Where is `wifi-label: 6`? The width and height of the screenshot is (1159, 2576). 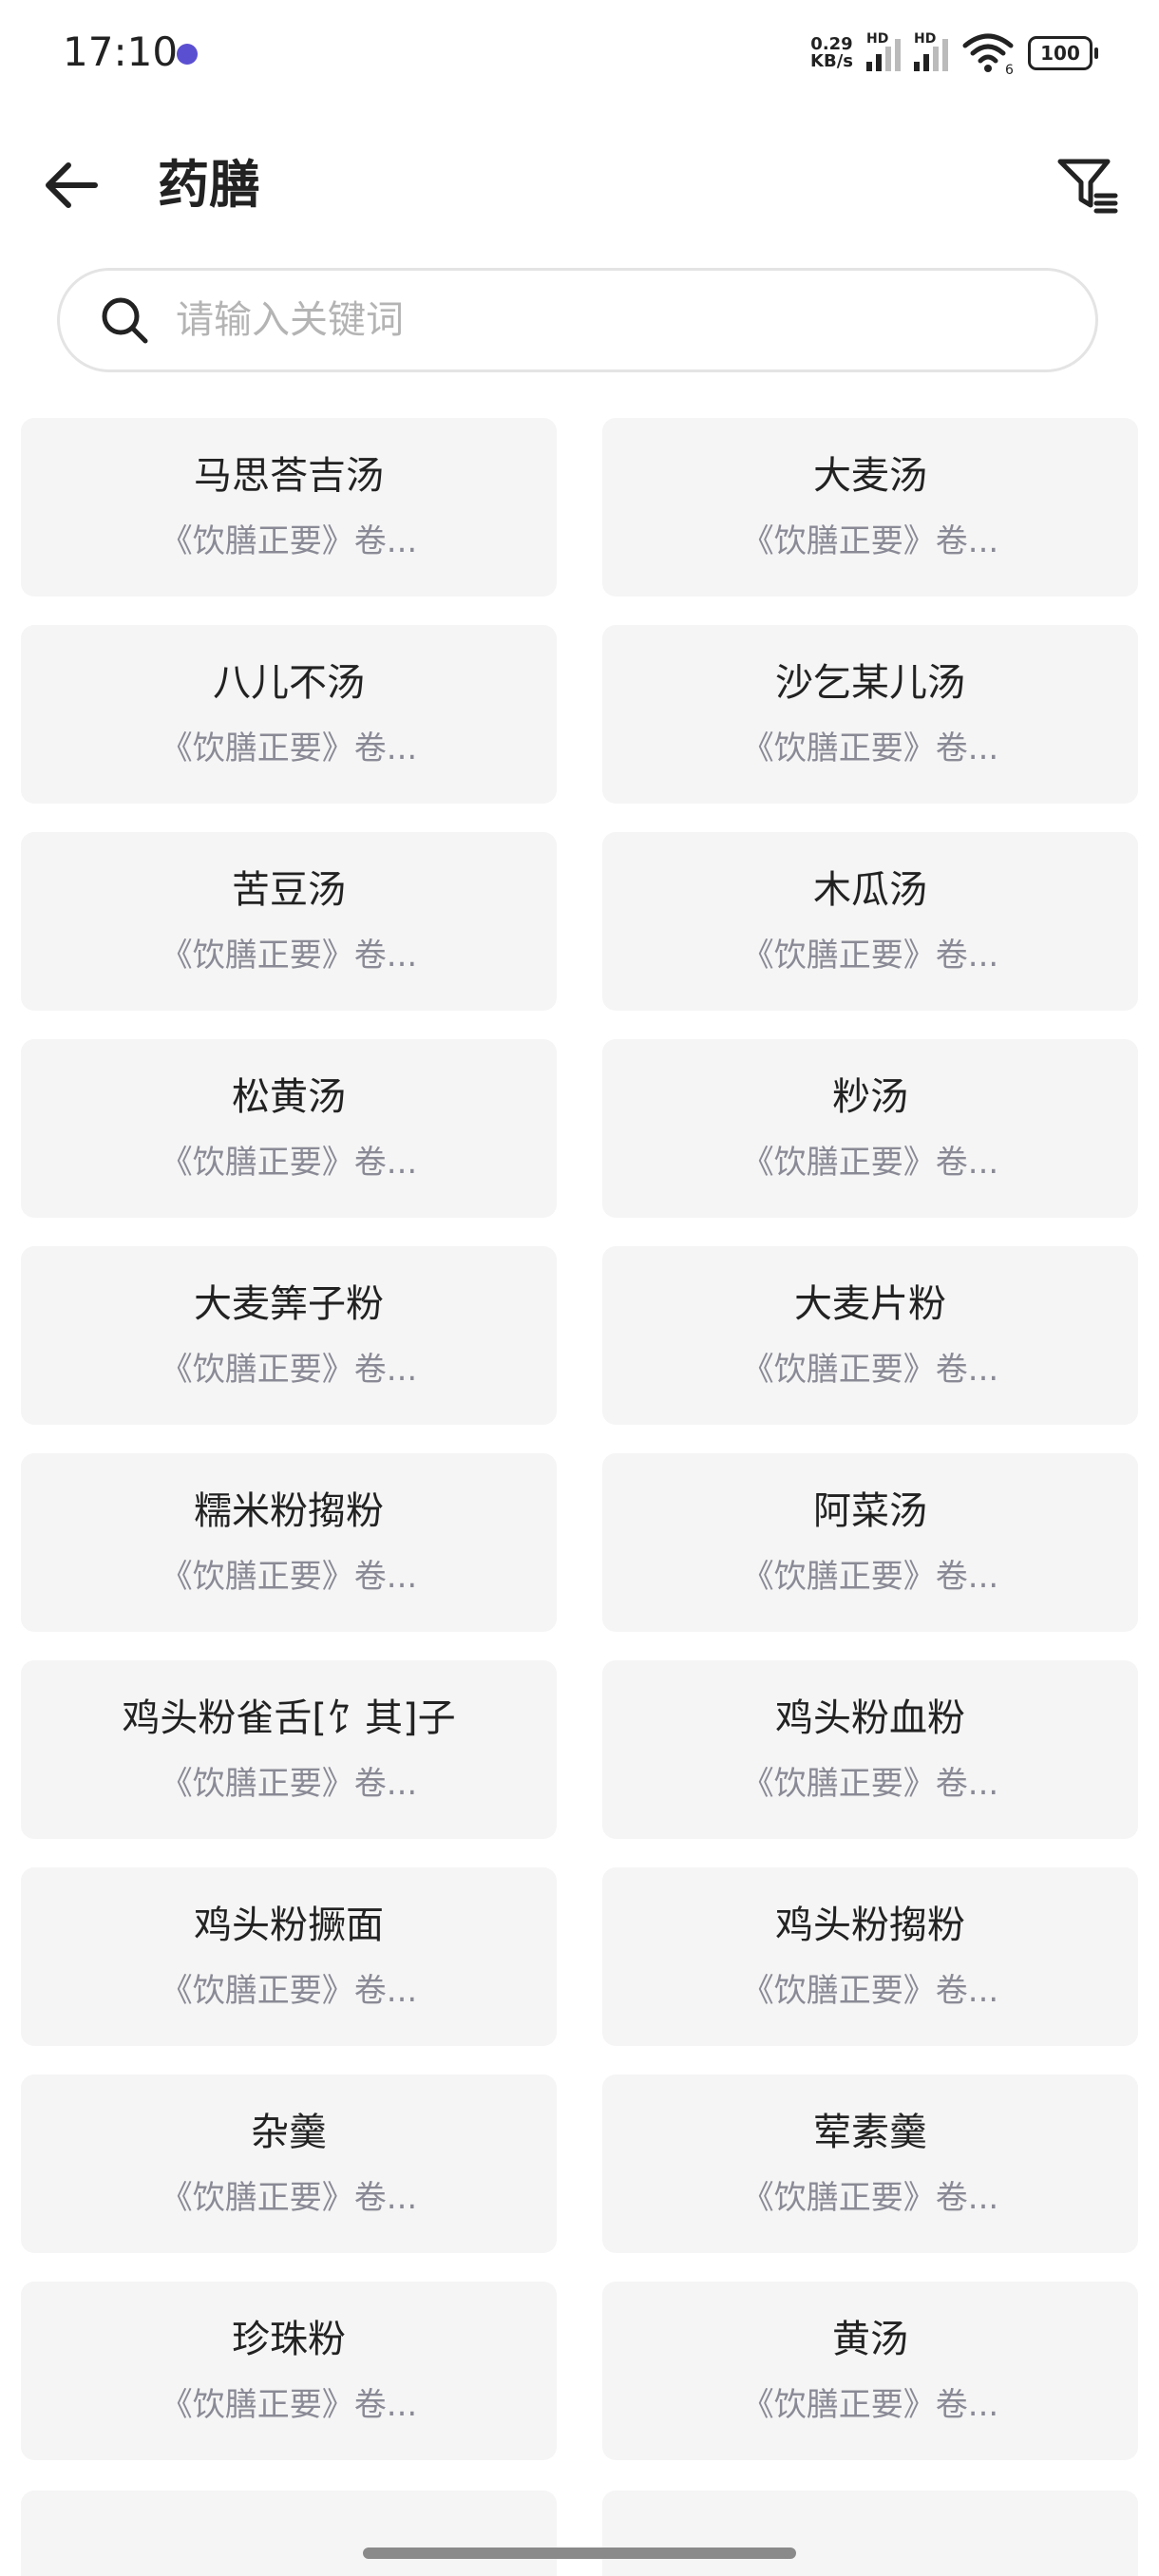 wifi-label: 6 is located at coordinates (1009, 68).